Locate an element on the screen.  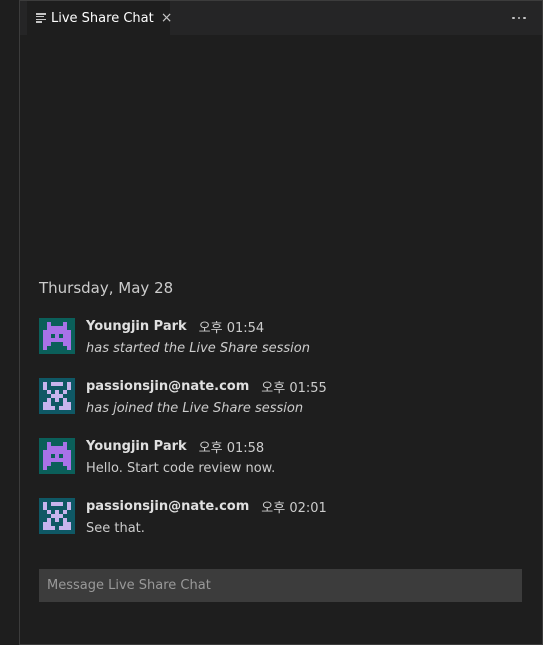
message-text: See that. is located at coordinates (115, 528).